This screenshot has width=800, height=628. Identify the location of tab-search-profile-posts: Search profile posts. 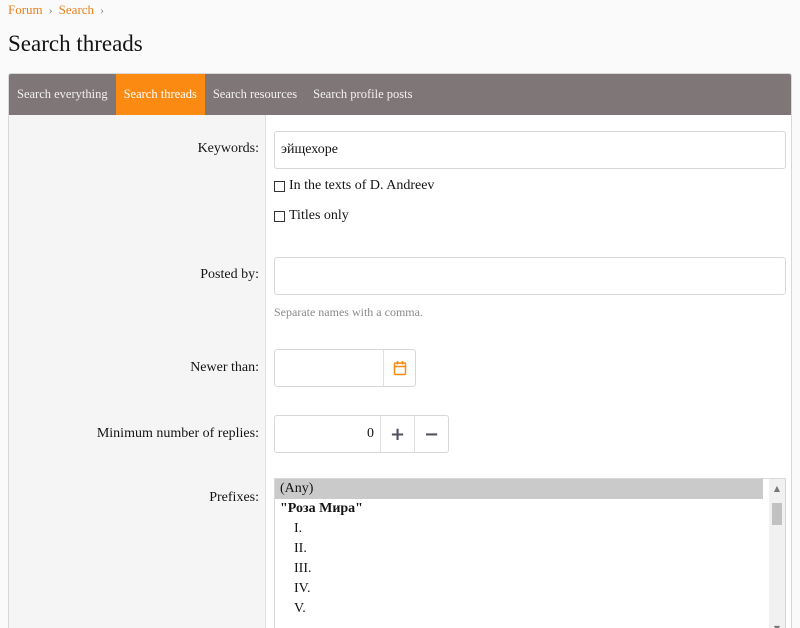
(362, 94).